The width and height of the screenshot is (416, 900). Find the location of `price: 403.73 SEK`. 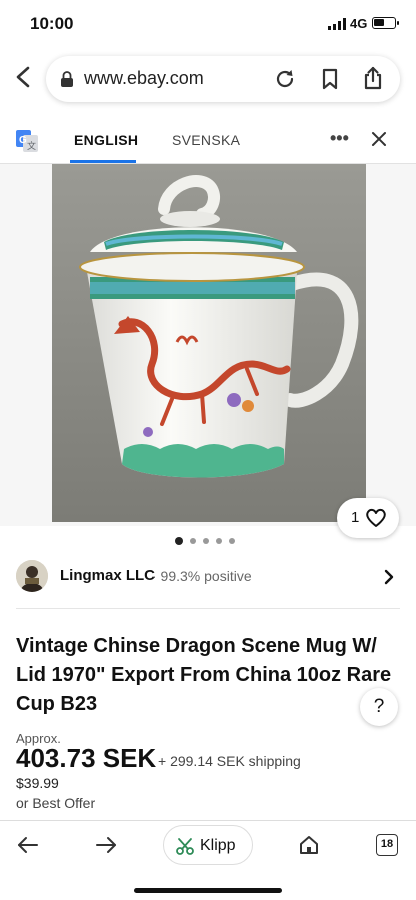

price: 403.73 SEK is located at coordinates (86, 758).